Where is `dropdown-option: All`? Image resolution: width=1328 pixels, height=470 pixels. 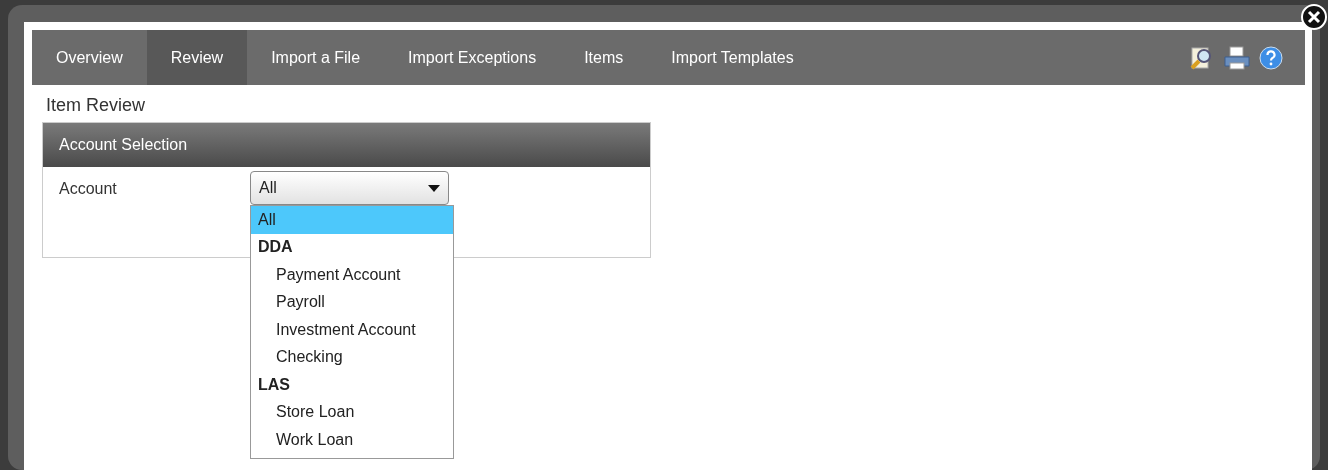 dropdown-option: All is located at coordinates (352, 220).